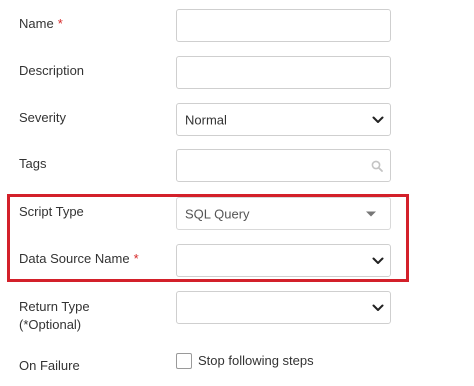 The width and height of the screenshot is (474, 386). I want to click on script-type-select: SQL Query, so click(283, 213).